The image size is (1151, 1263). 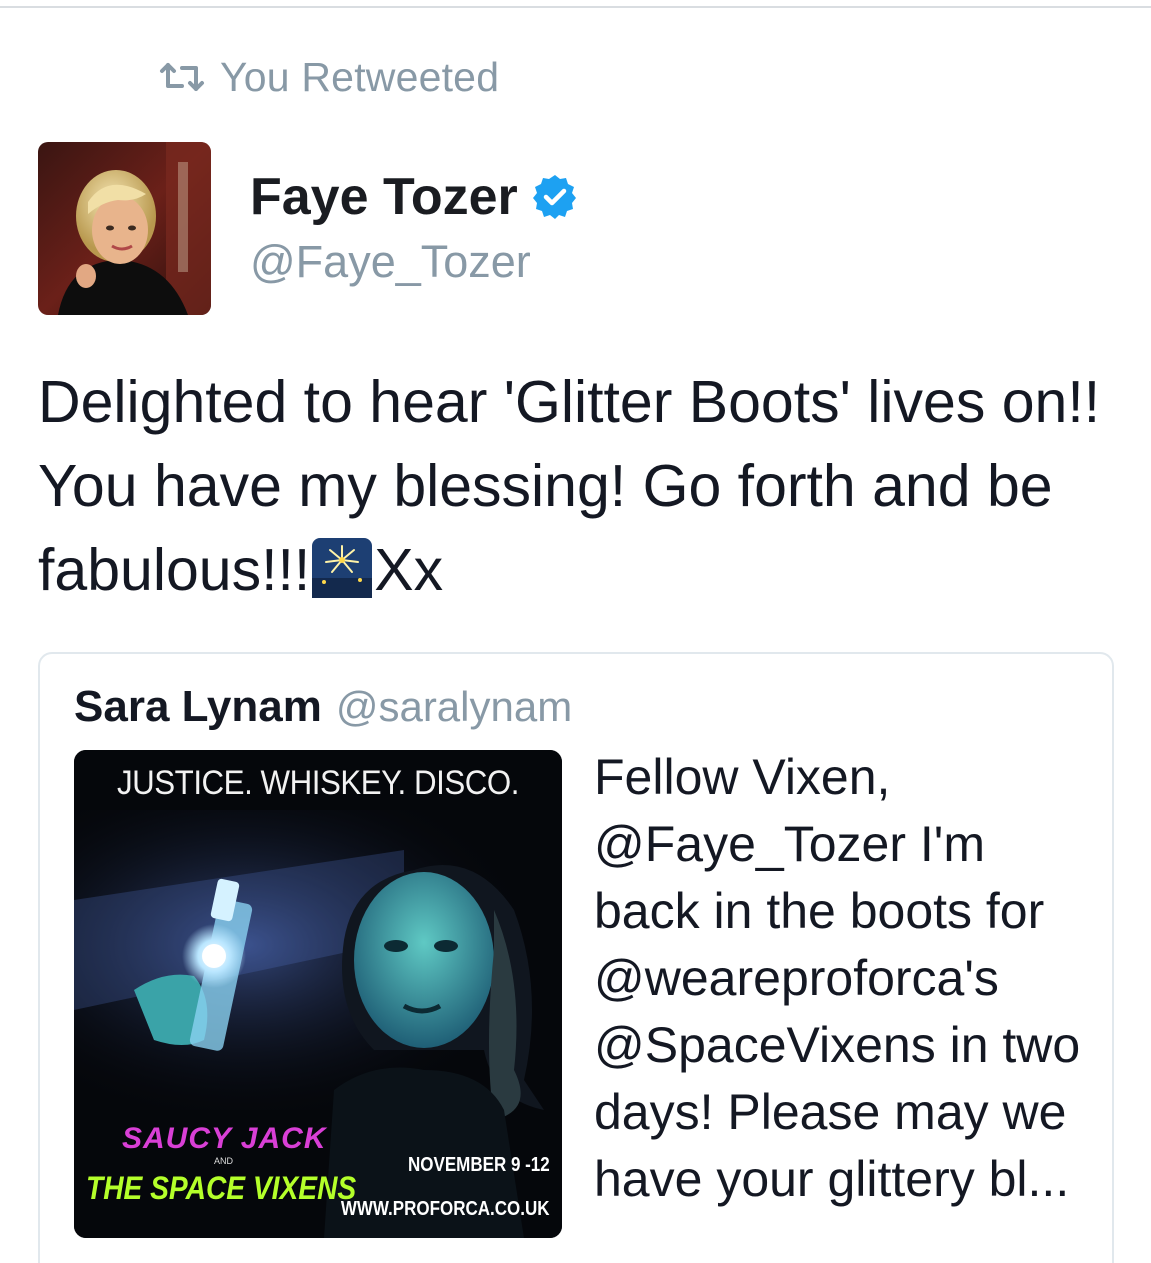 What do you see at coordinates (224, 1138) in the screenshot?
I see `poster-title-saucy-jack: SAUCY JACK` at bounding box center [224, 1138].